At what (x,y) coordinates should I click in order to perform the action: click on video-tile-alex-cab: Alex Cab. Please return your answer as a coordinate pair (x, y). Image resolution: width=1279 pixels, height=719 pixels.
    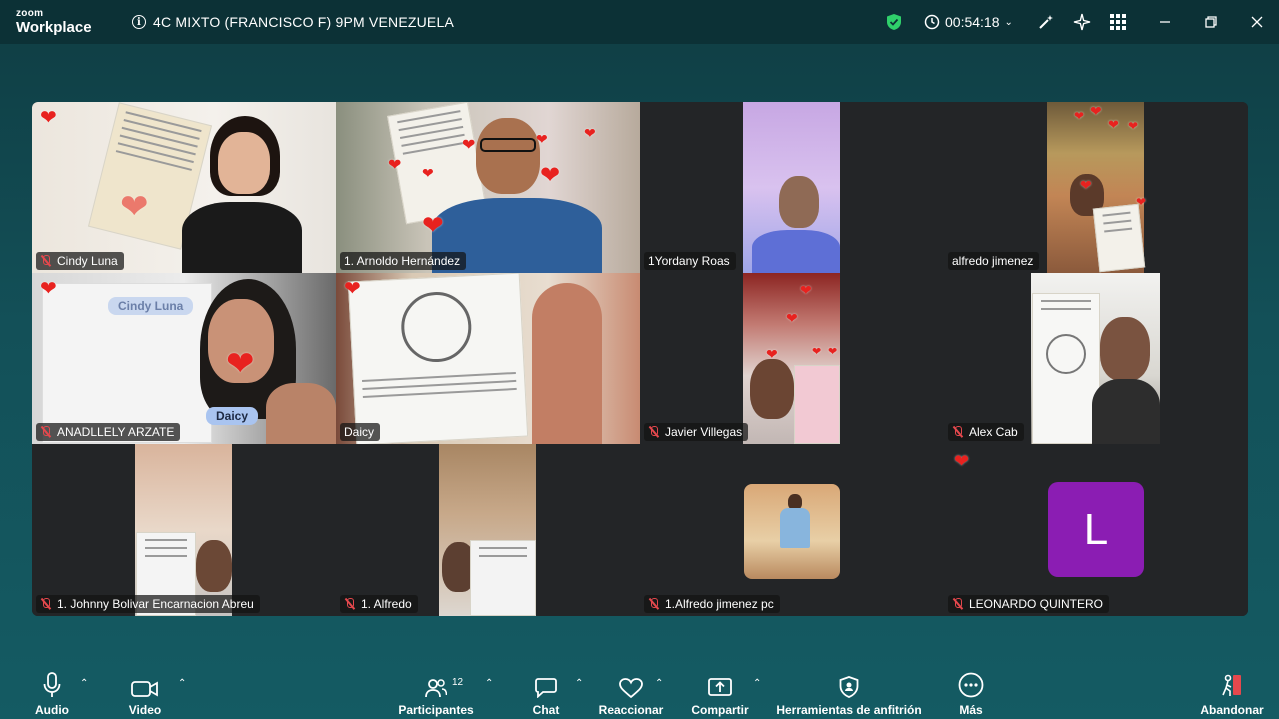
    Looking at the image, I should click on (1096, 358).